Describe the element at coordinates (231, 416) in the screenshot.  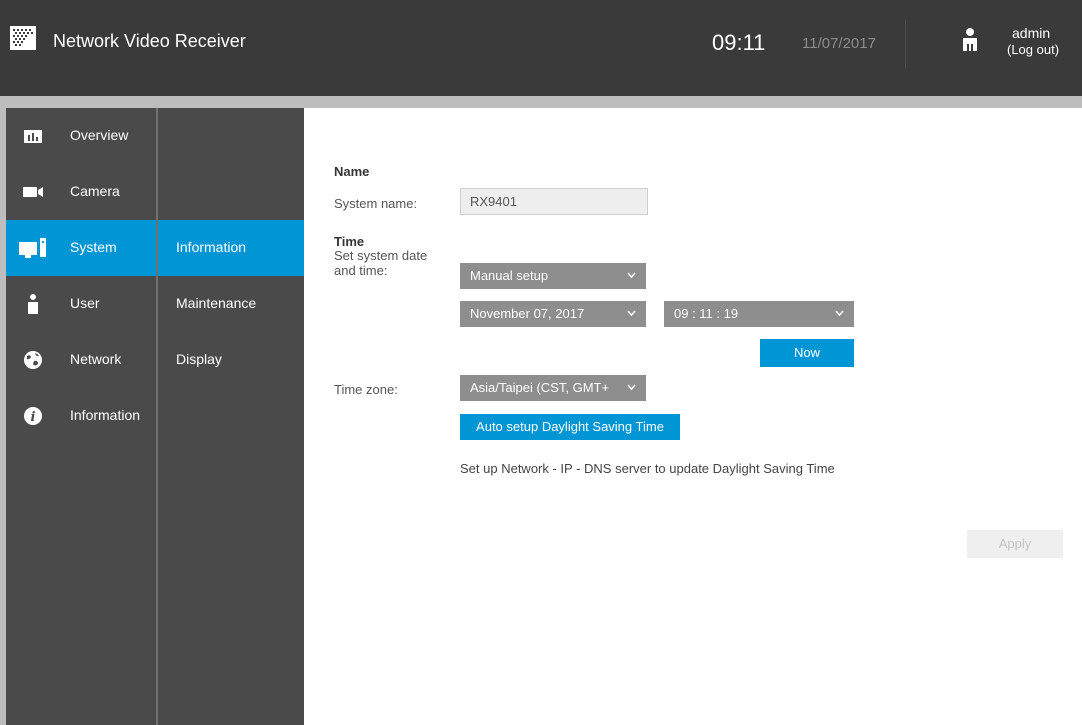
I see `secondary-sidebar: Information Maintenance Display` at that location.